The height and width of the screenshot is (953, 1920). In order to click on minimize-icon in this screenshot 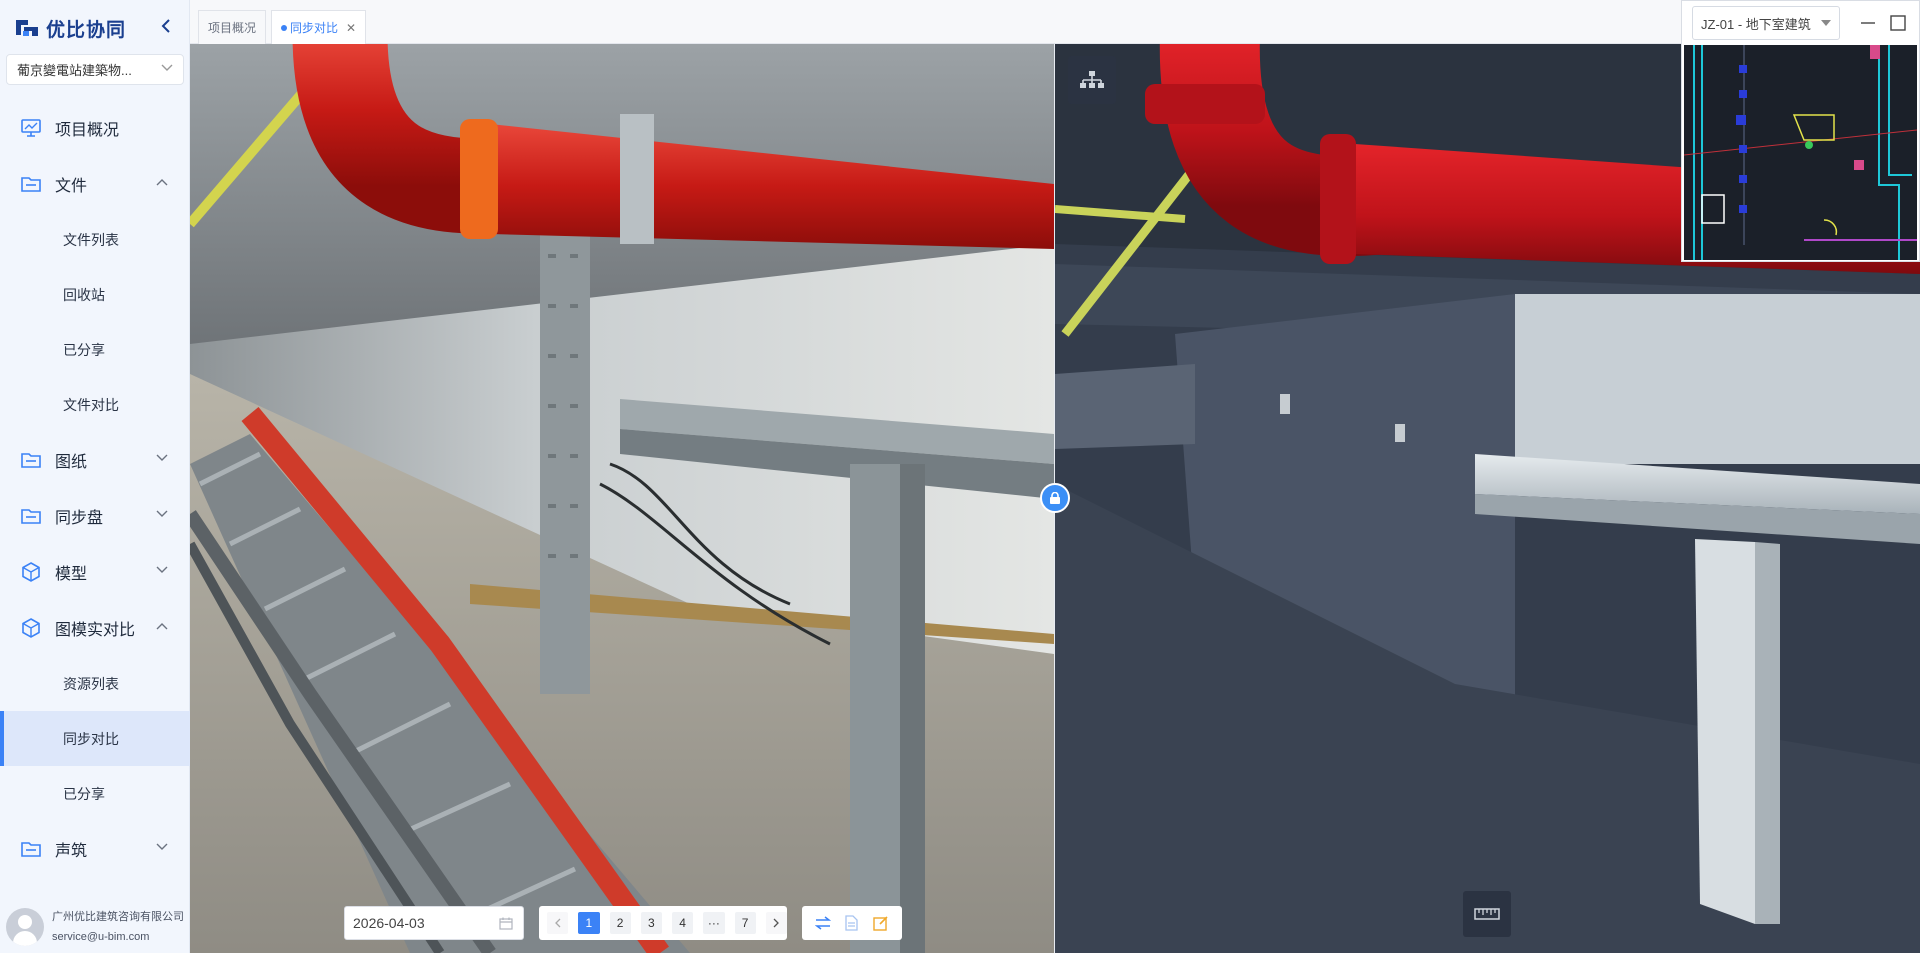, I will do `click(1868, 23)`.